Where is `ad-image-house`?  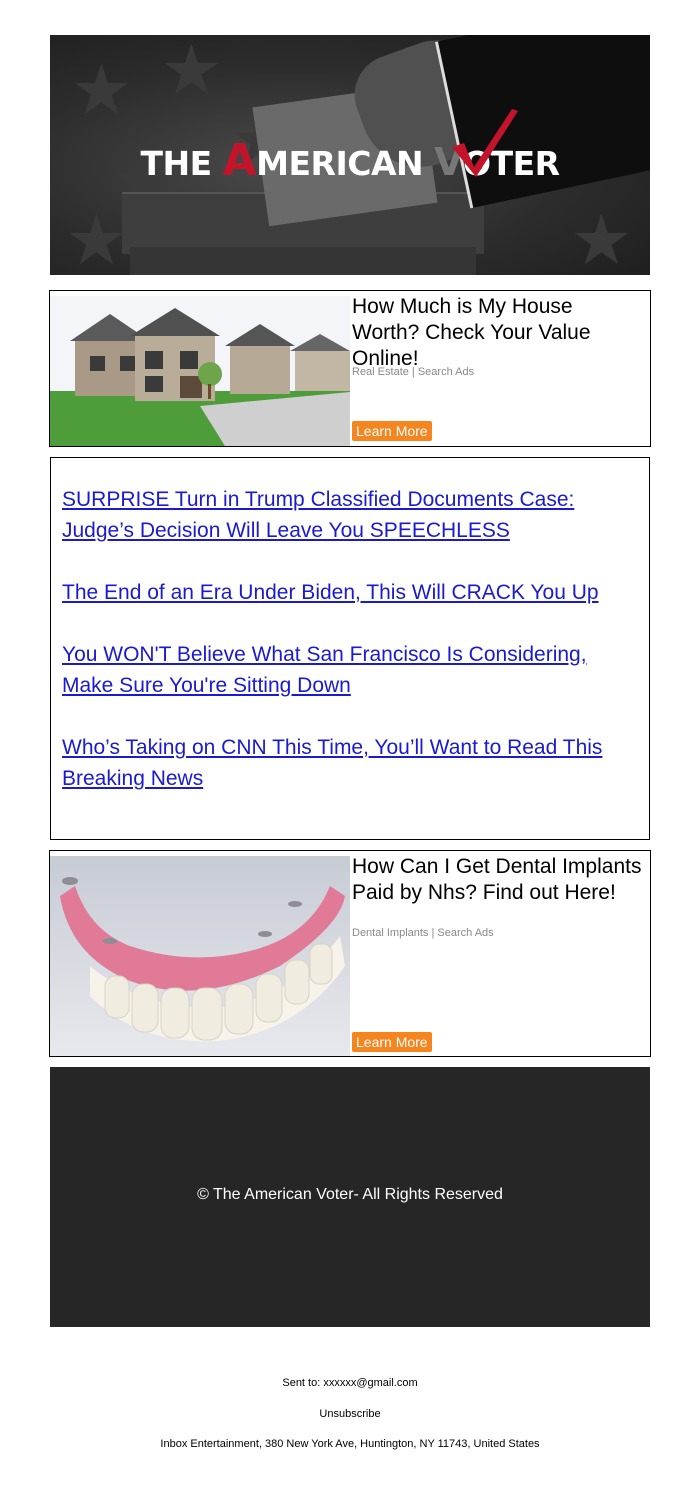 ad-image-house is located at coordinates (200, 371).